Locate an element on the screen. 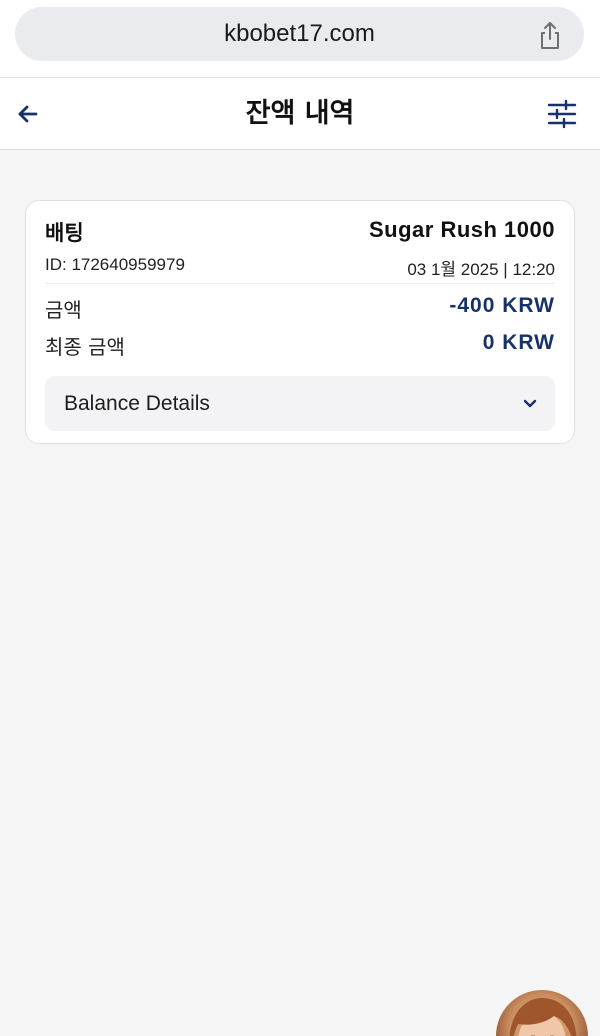 The image size is (600, 1036). amount-value: -400 KRW is located at coordinates (502, 305).